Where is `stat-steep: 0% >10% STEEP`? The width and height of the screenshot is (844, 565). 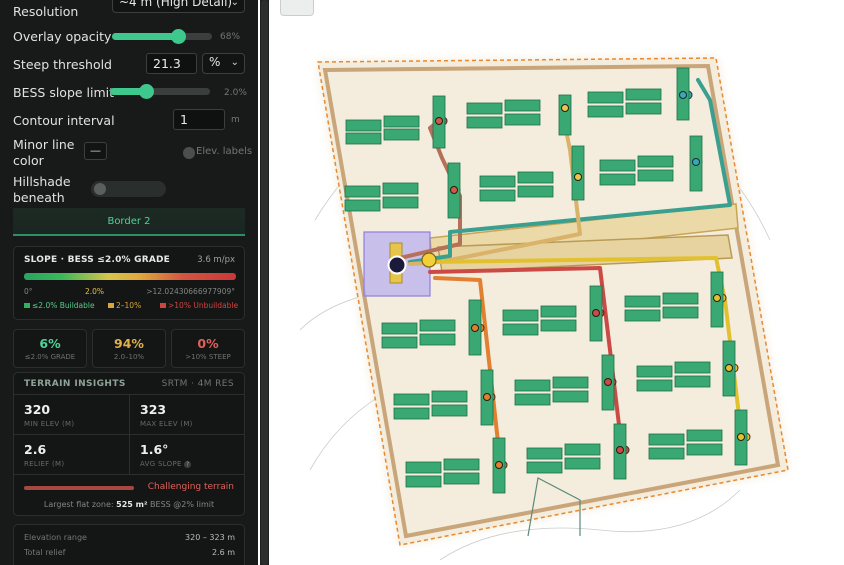
stat-steep: 0% >10% STEEP is located at coordinates (208, 348).